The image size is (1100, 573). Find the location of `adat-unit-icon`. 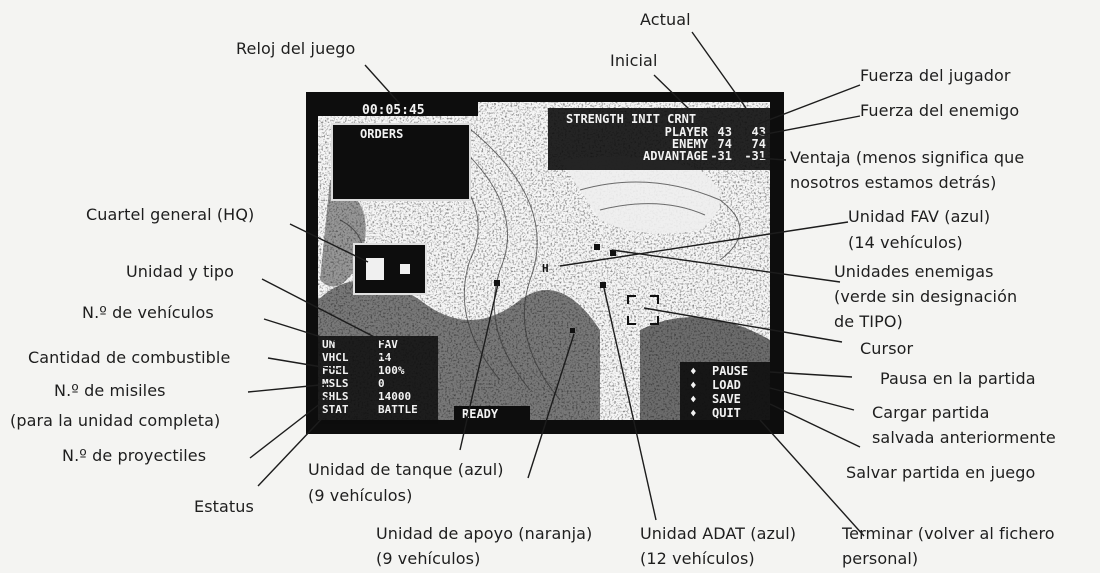

adat-unit-icon is located at coordinates (603, 285).